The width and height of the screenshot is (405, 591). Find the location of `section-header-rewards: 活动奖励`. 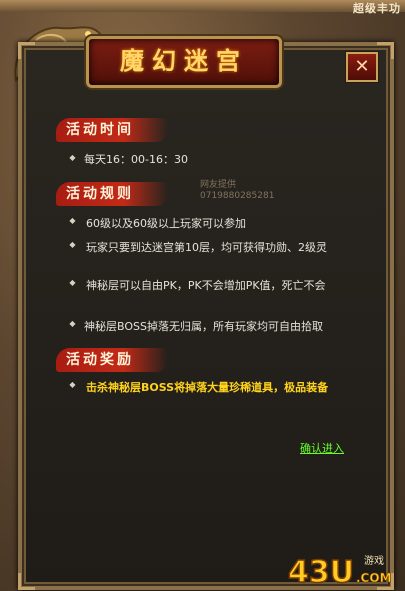

section-header-rewards: 活动奖励 is located at coordinates (112, 359).